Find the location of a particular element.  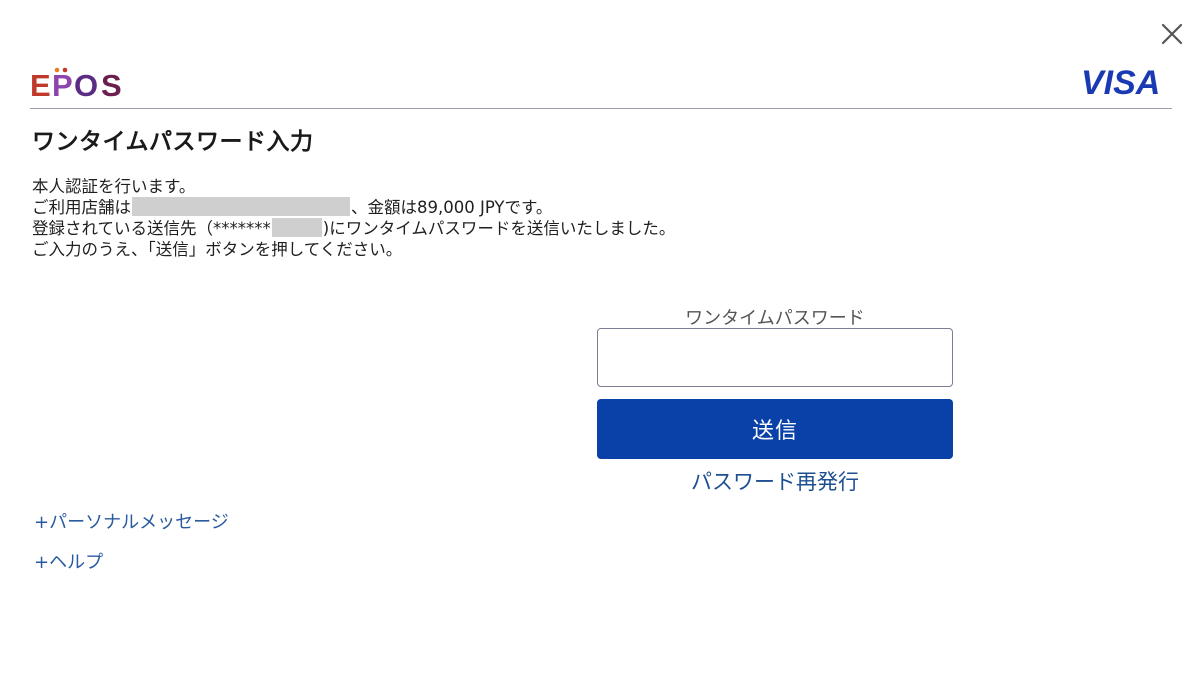

message-line-2: ご利用店舗は 、金額は89,000 JPYです。 is located at coordinates (353, 207).